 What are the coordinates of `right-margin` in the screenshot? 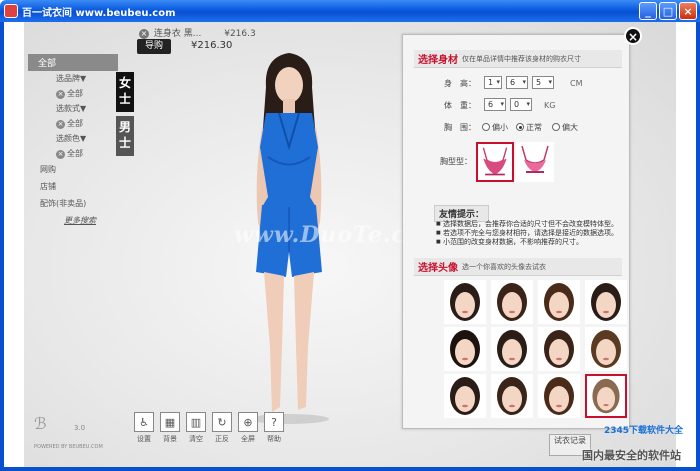 It's located at (686, 244).